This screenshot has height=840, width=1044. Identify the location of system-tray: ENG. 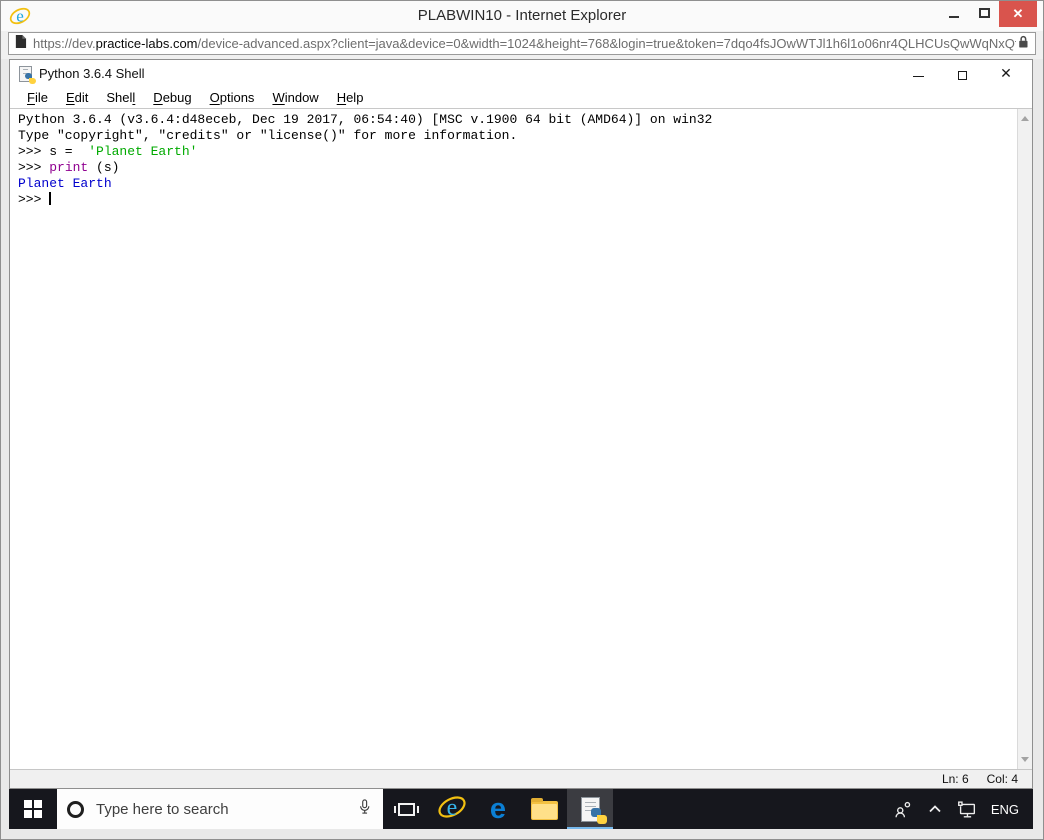
(961, 809).